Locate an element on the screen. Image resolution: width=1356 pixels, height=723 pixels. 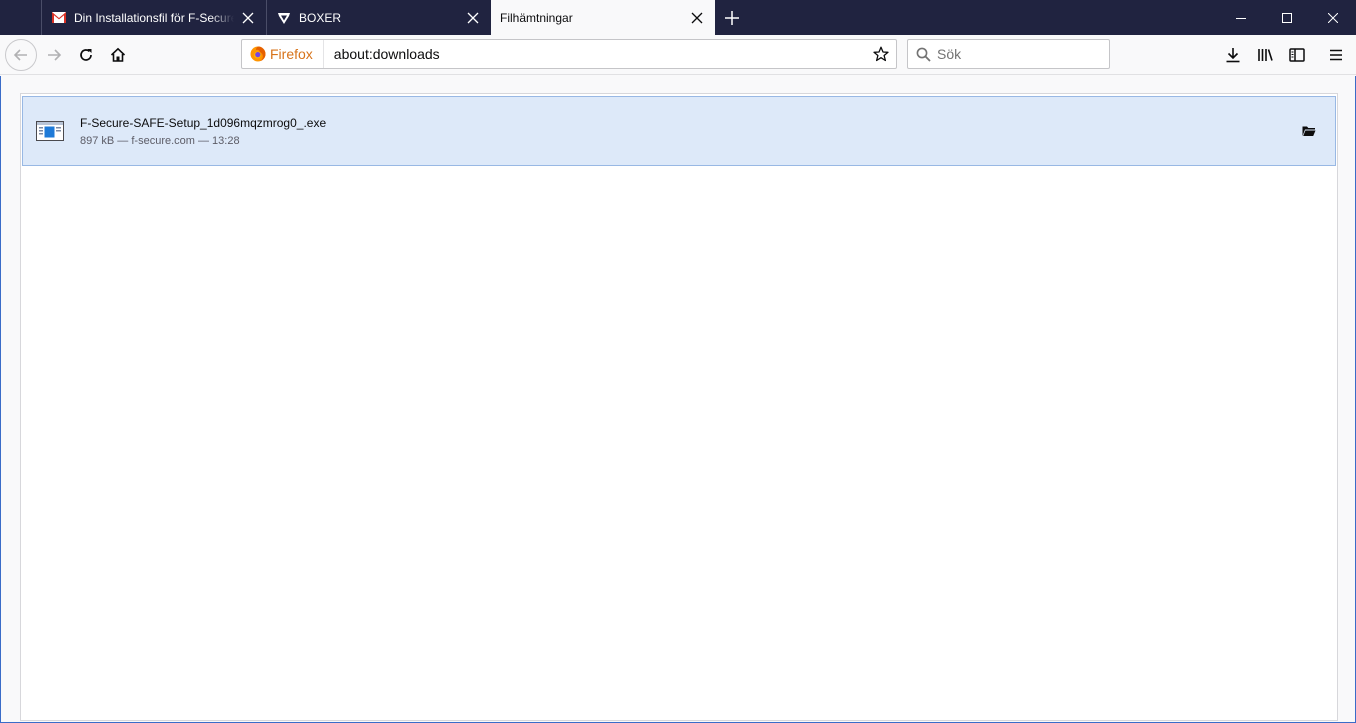
close-window-button is located at coordinates (1333, 17).